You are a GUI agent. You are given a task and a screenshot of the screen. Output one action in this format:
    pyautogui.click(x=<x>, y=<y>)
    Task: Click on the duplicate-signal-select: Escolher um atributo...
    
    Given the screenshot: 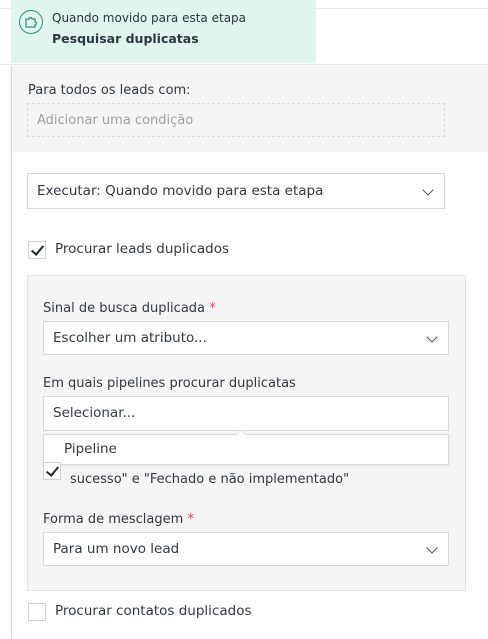 What is the action you would take?
    pyautogui.click(x=246, y=338)
    